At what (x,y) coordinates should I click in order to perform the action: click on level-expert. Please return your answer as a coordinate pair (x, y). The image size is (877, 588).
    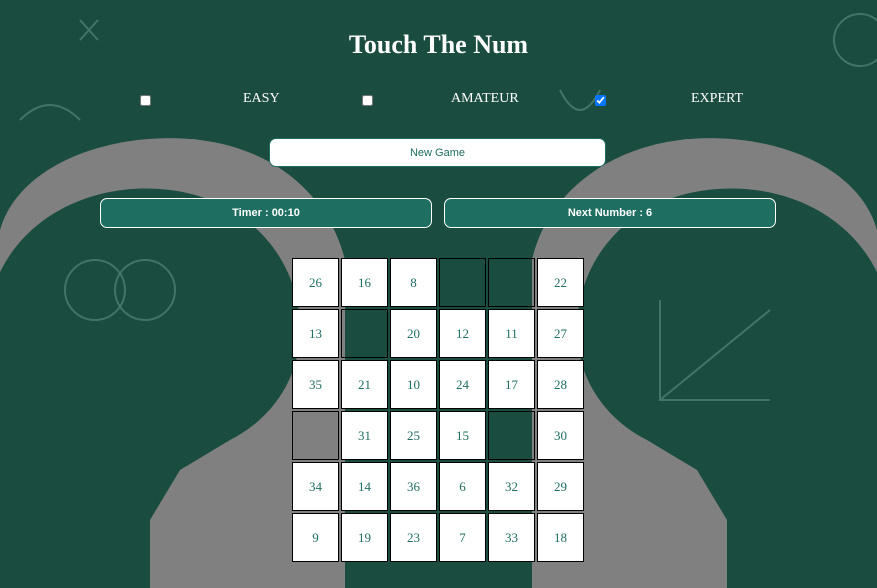
    Looking at the image, I should click on (600, 100).